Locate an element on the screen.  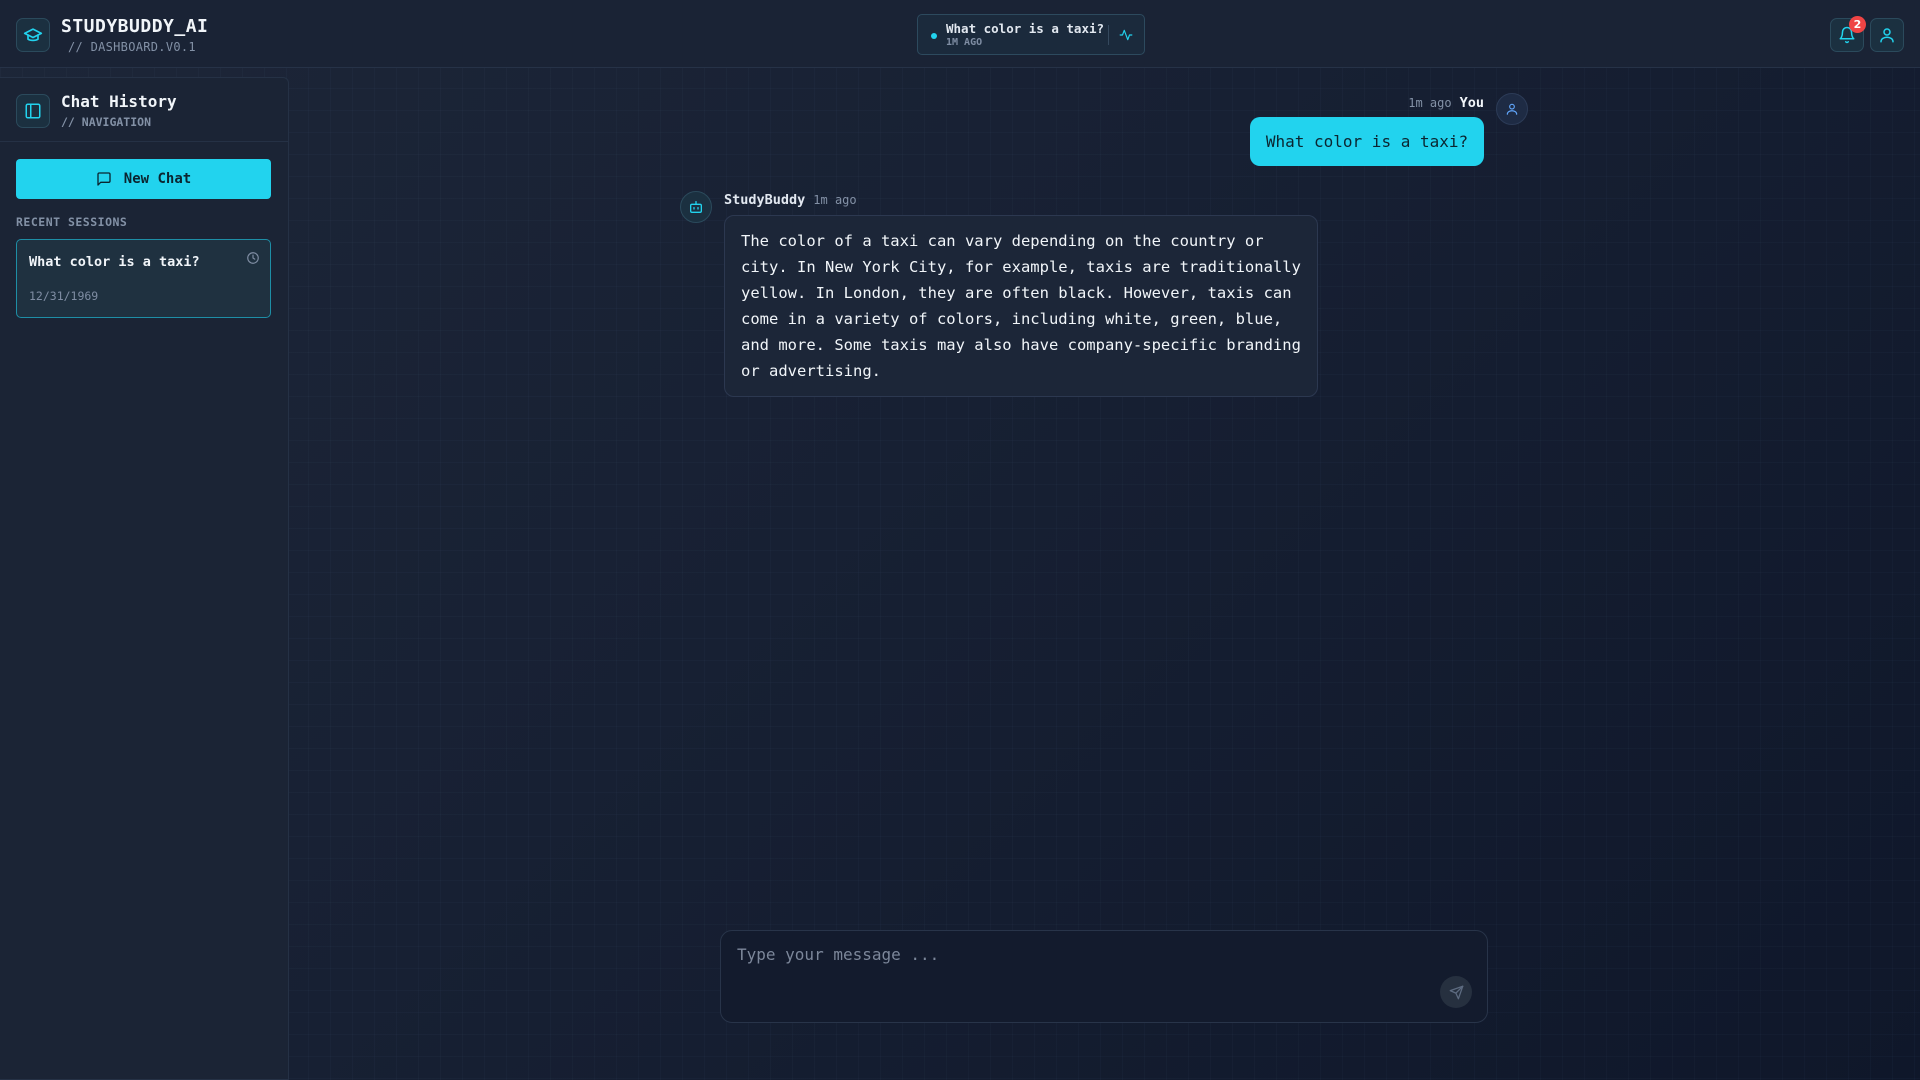
send-button is located at coordinates (1456, 992).